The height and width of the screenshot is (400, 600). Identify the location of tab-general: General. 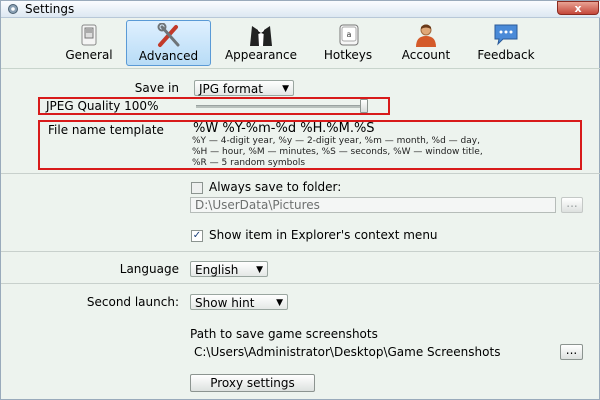
(89, 43).